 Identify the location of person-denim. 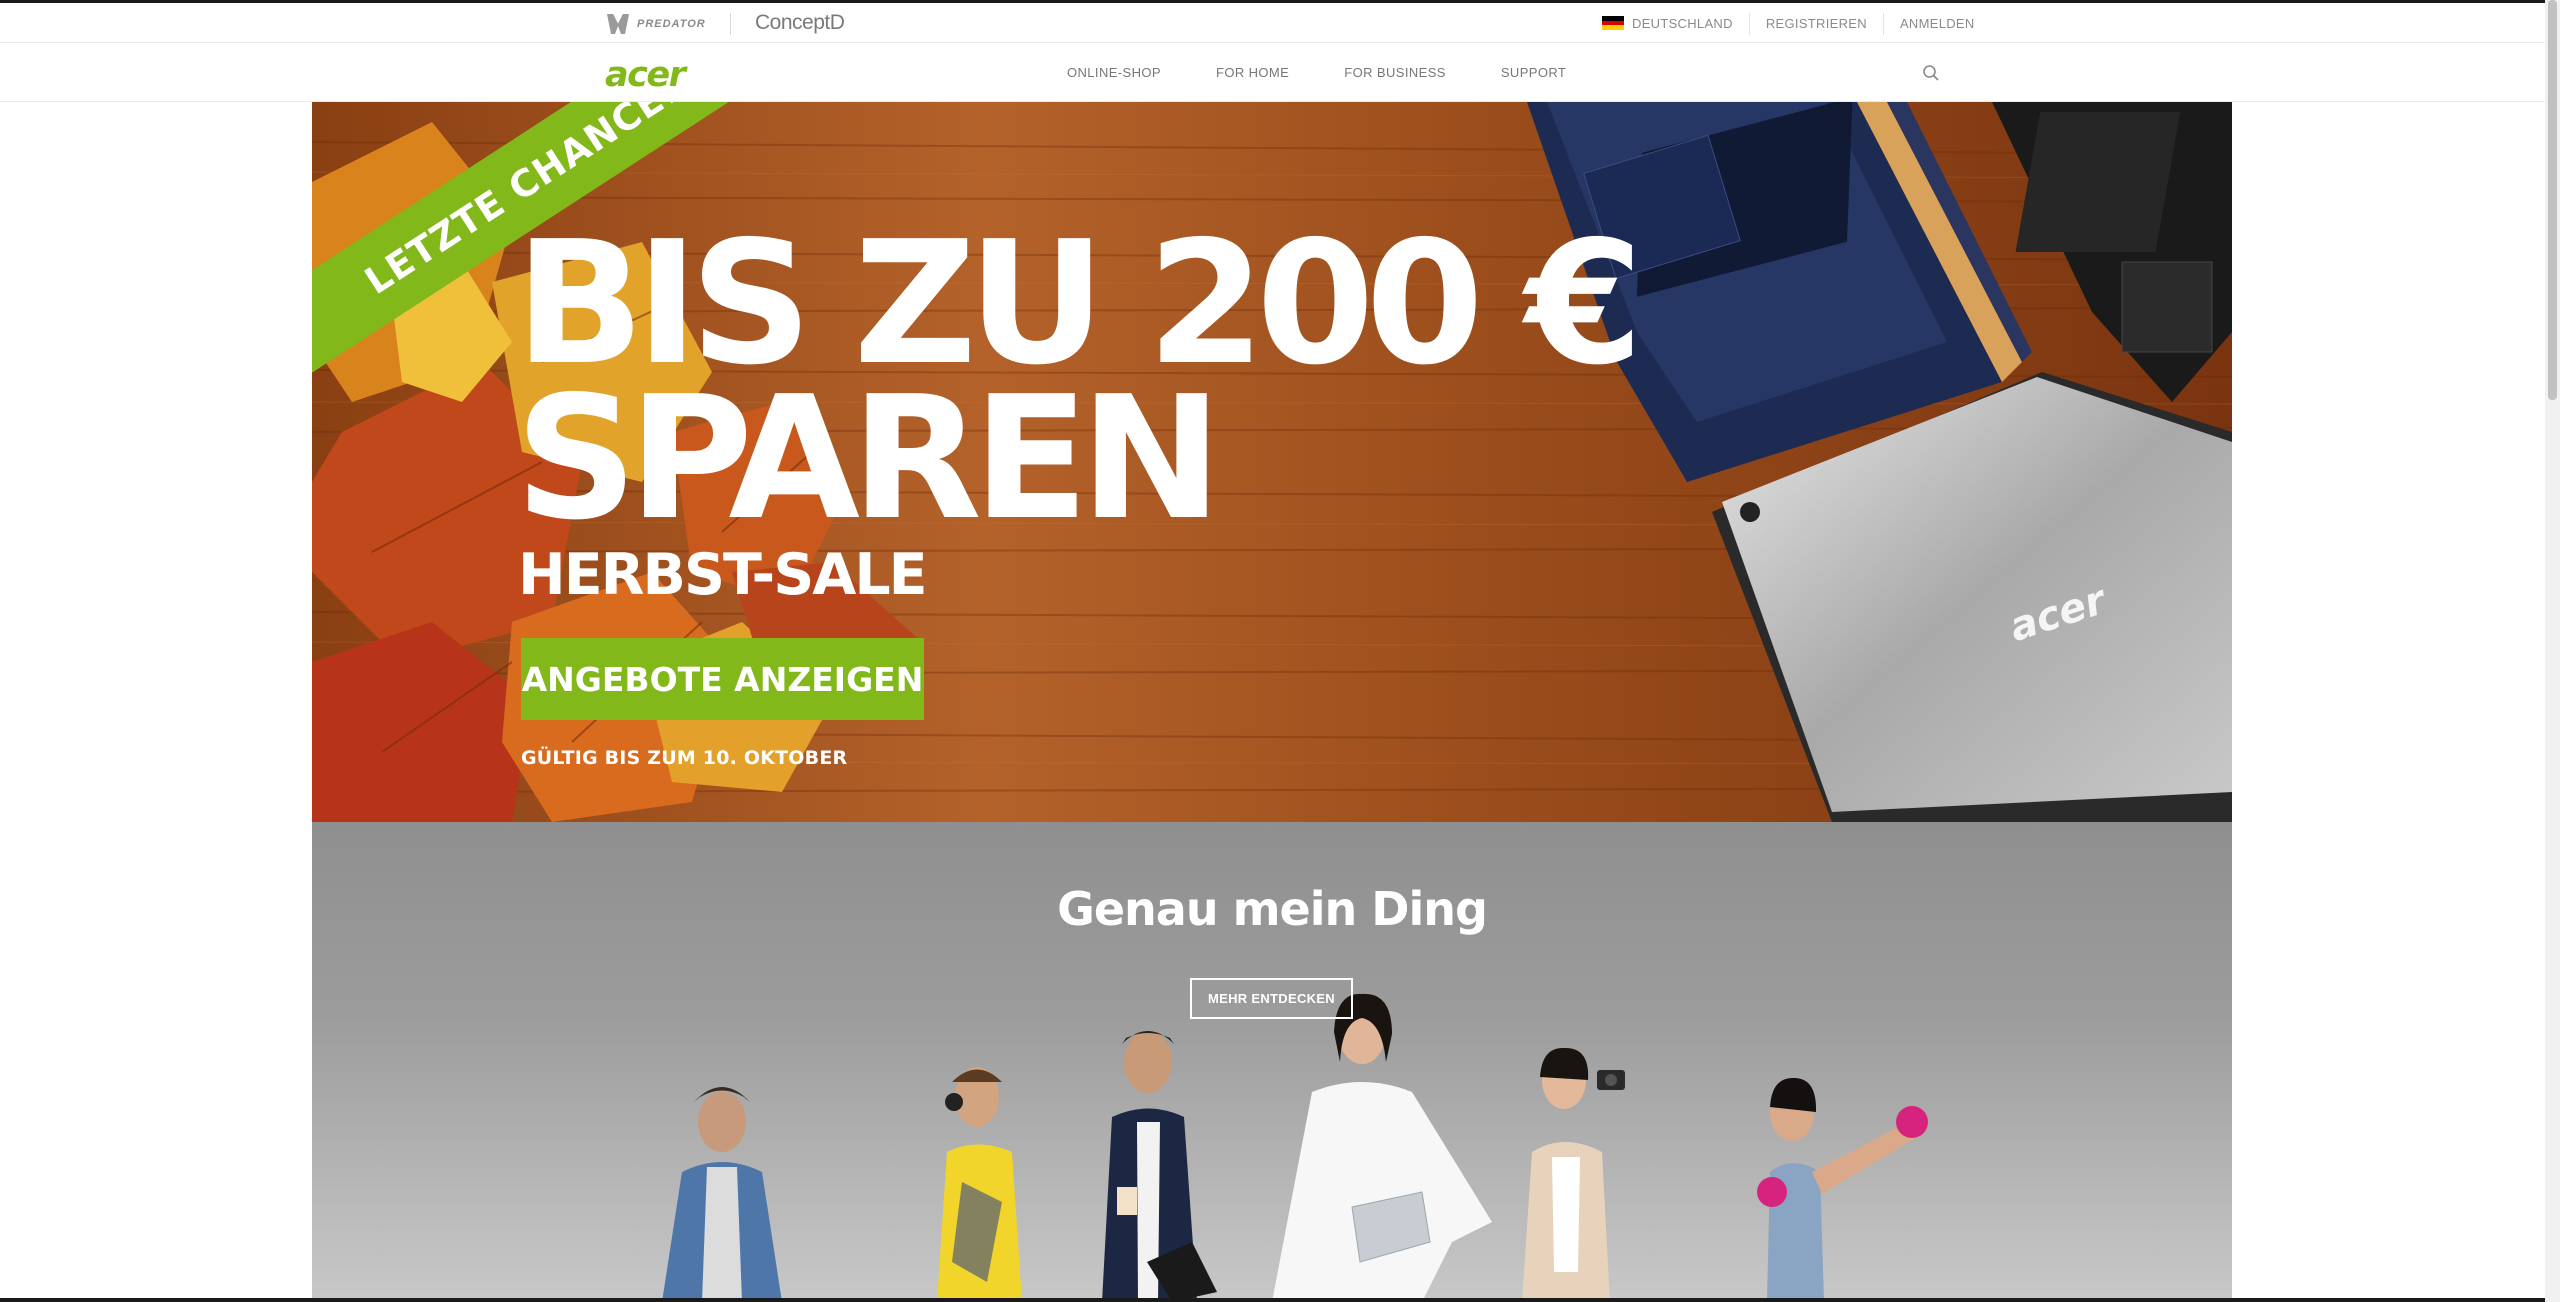
(722, 1194).